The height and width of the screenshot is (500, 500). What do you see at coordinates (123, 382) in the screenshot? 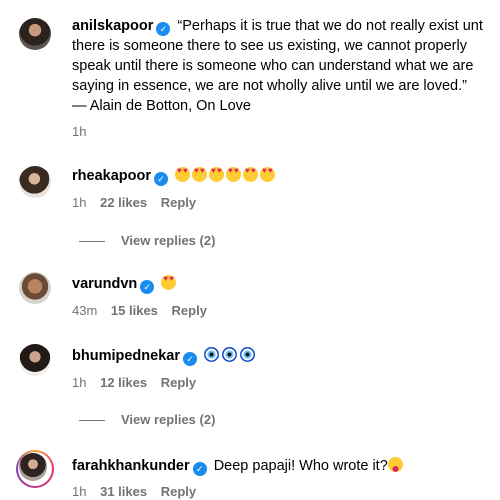
I see `likes-count: 12 likes` at bounding box center [123, 382].